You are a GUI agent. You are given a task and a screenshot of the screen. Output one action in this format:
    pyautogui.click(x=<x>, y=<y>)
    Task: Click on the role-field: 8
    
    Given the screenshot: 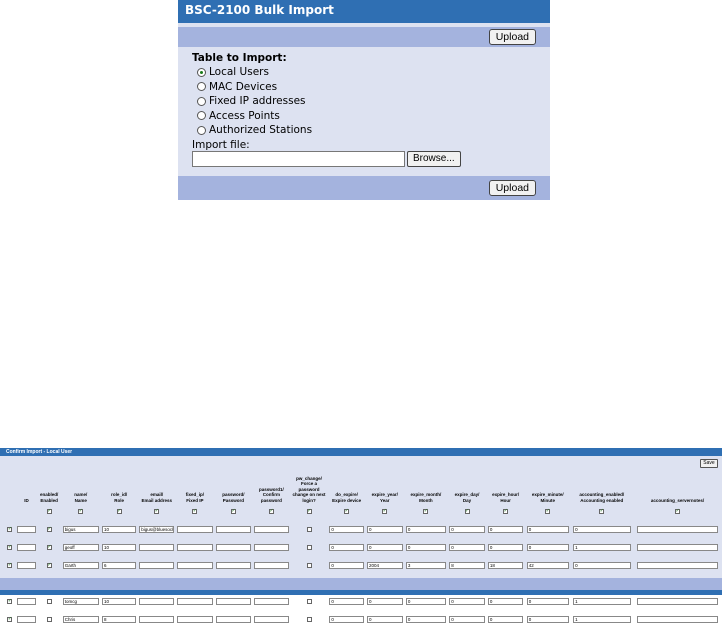 What is the action you would take?
    pyautogui.click(x=119, y=620)
    